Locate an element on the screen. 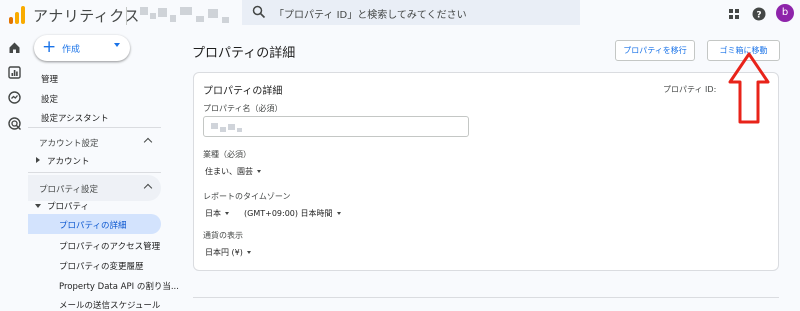 This screenshot has width=800, height=311. sidebar-item-setup-assistant: 設定アシスタント is located at coordinates (75, 118).